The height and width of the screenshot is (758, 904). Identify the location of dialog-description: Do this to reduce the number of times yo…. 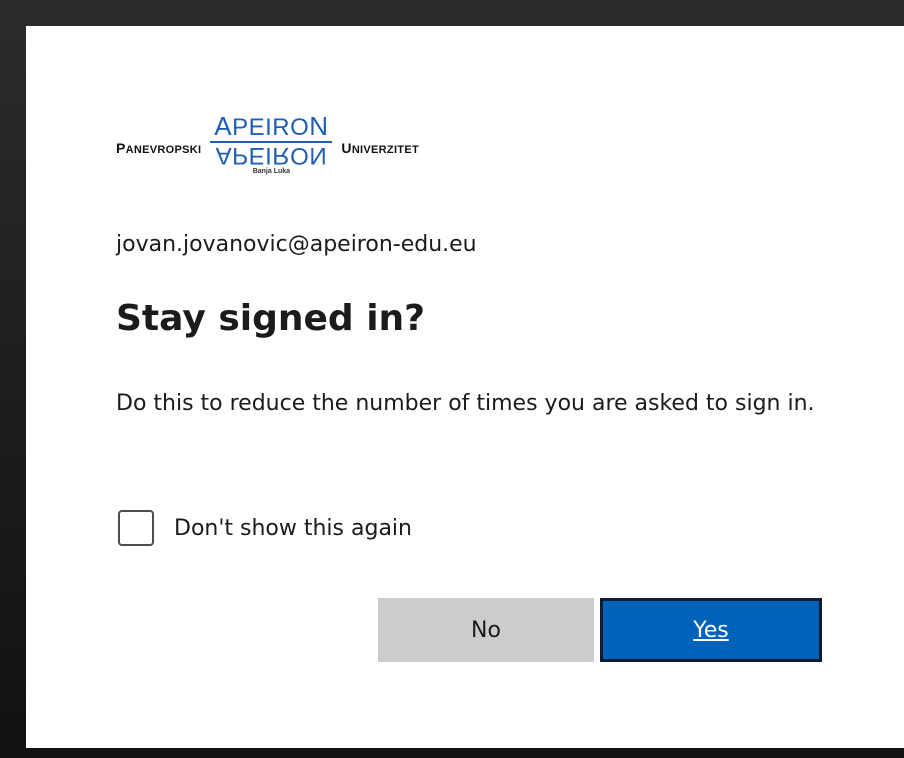
(465, 403).